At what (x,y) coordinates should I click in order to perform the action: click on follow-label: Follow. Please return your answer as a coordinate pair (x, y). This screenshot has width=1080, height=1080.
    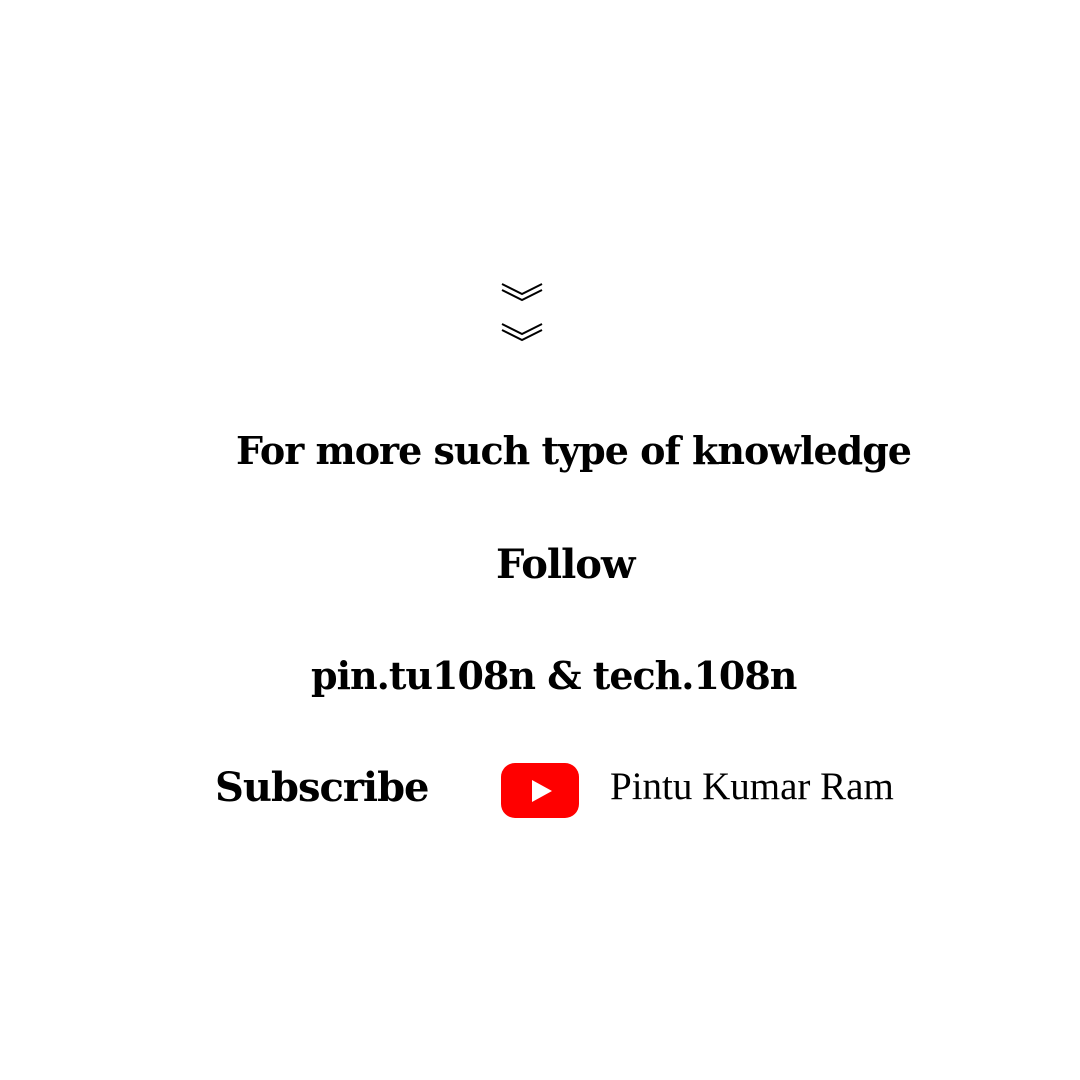
    Looking at the image, I should click on (565, 564).